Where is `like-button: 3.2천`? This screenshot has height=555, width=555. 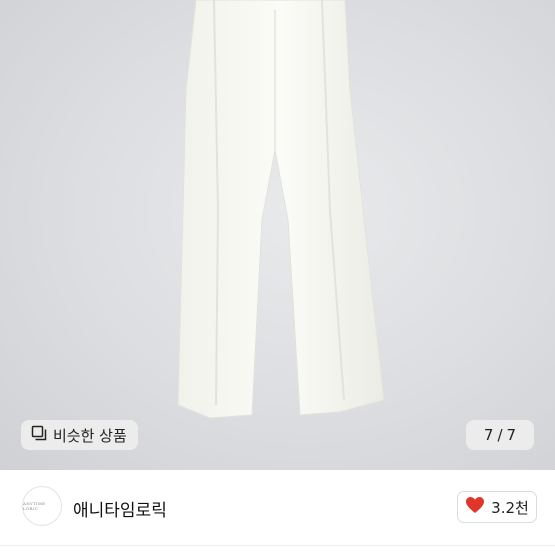
like-button: 3.2천 is located at coordinates (497, 507).